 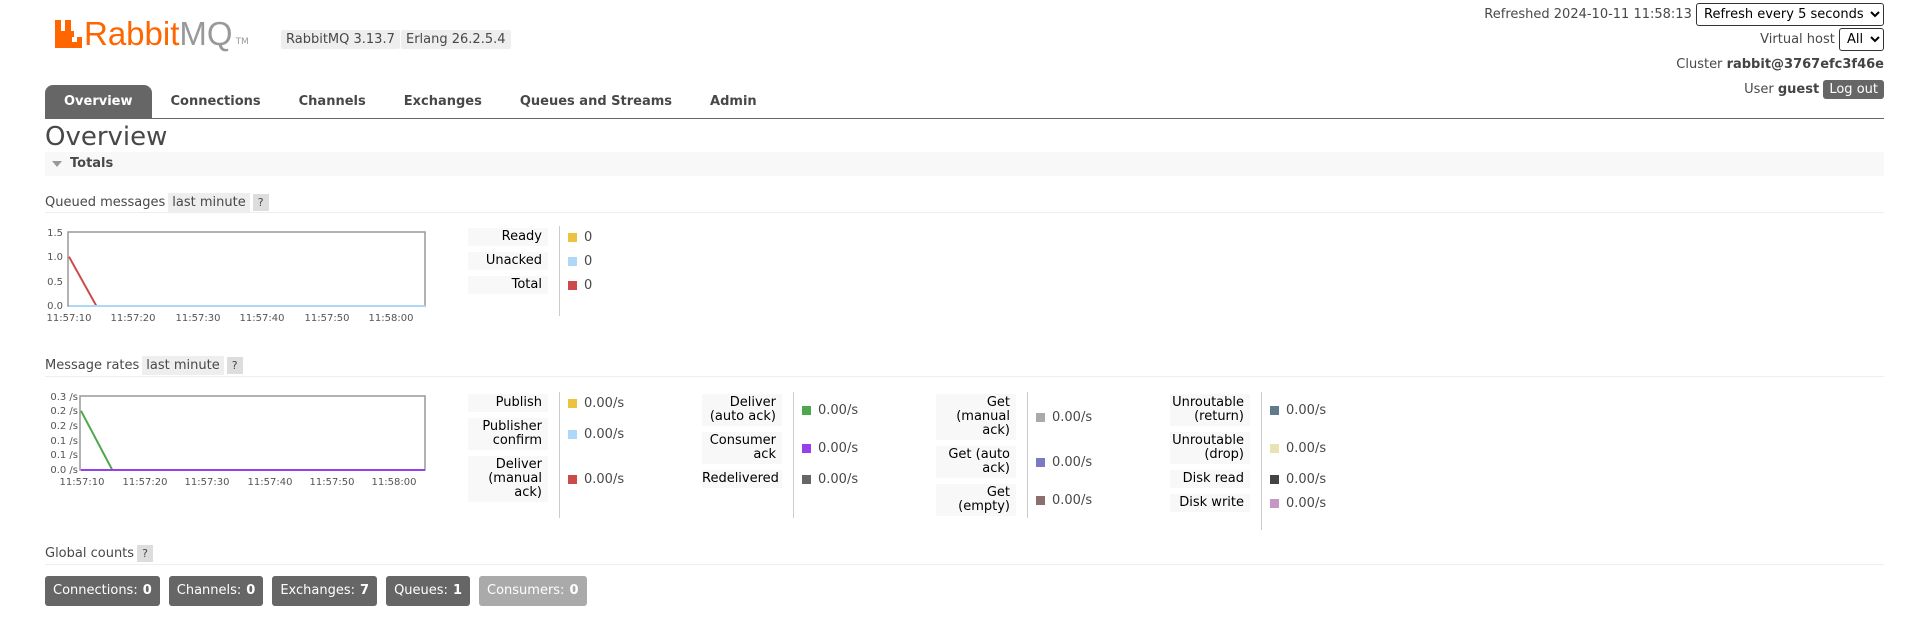 I want to click on refreshed-label: Refreshed, so click(x=1517, y=14).